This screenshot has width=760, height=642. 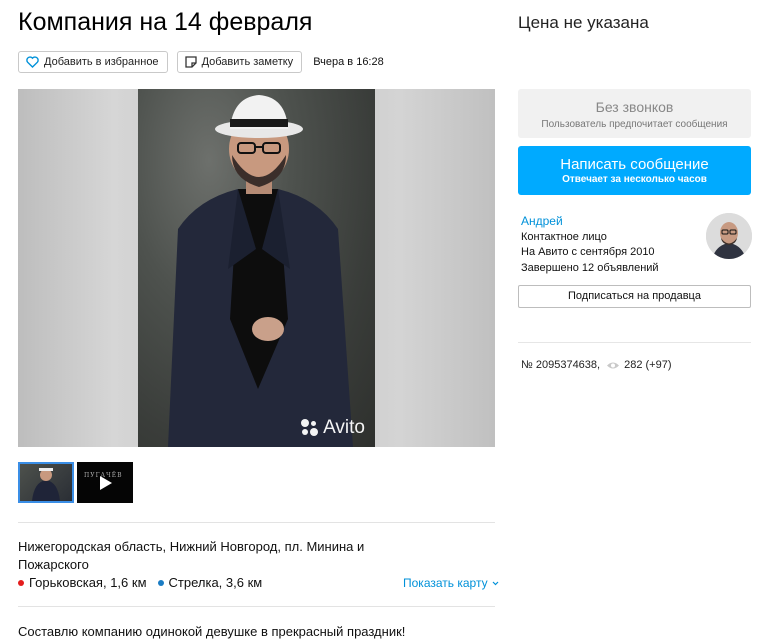 I want to click on no-calls-title: Без звонков, so click(x=634, y=107).